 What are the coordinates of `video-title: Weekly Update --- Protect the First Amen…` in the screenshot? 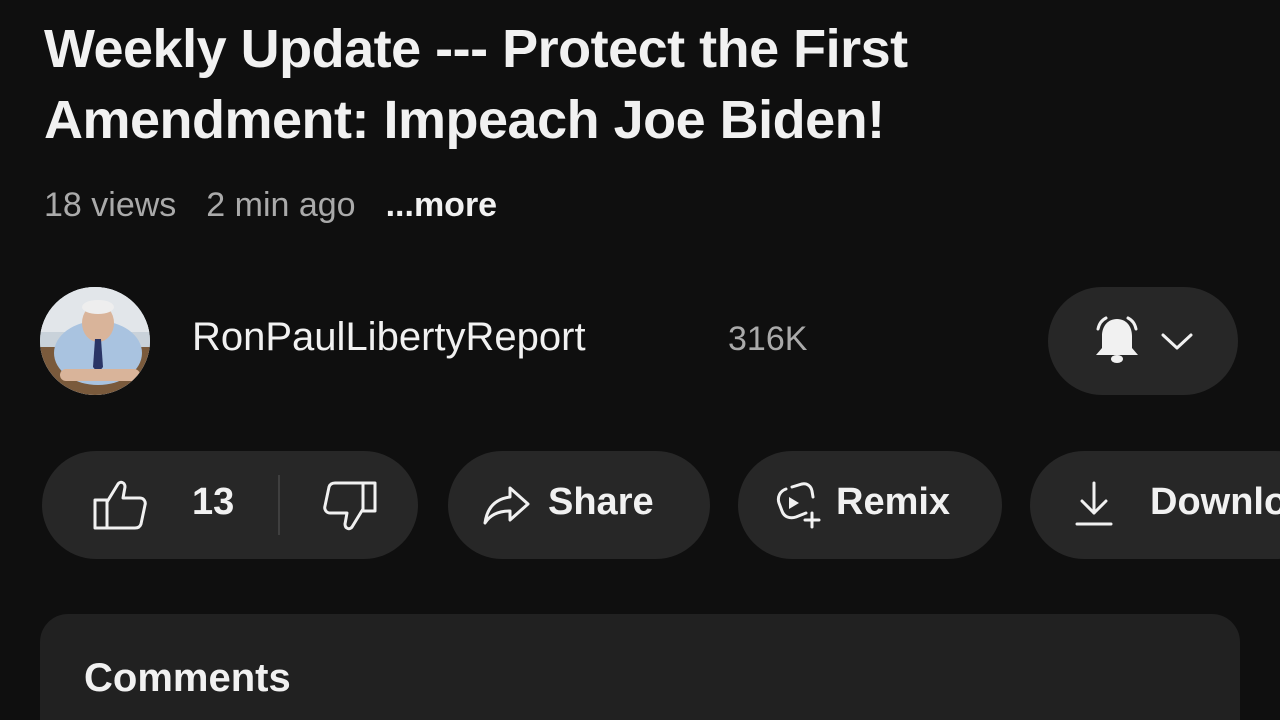 It's located at (476, 84).